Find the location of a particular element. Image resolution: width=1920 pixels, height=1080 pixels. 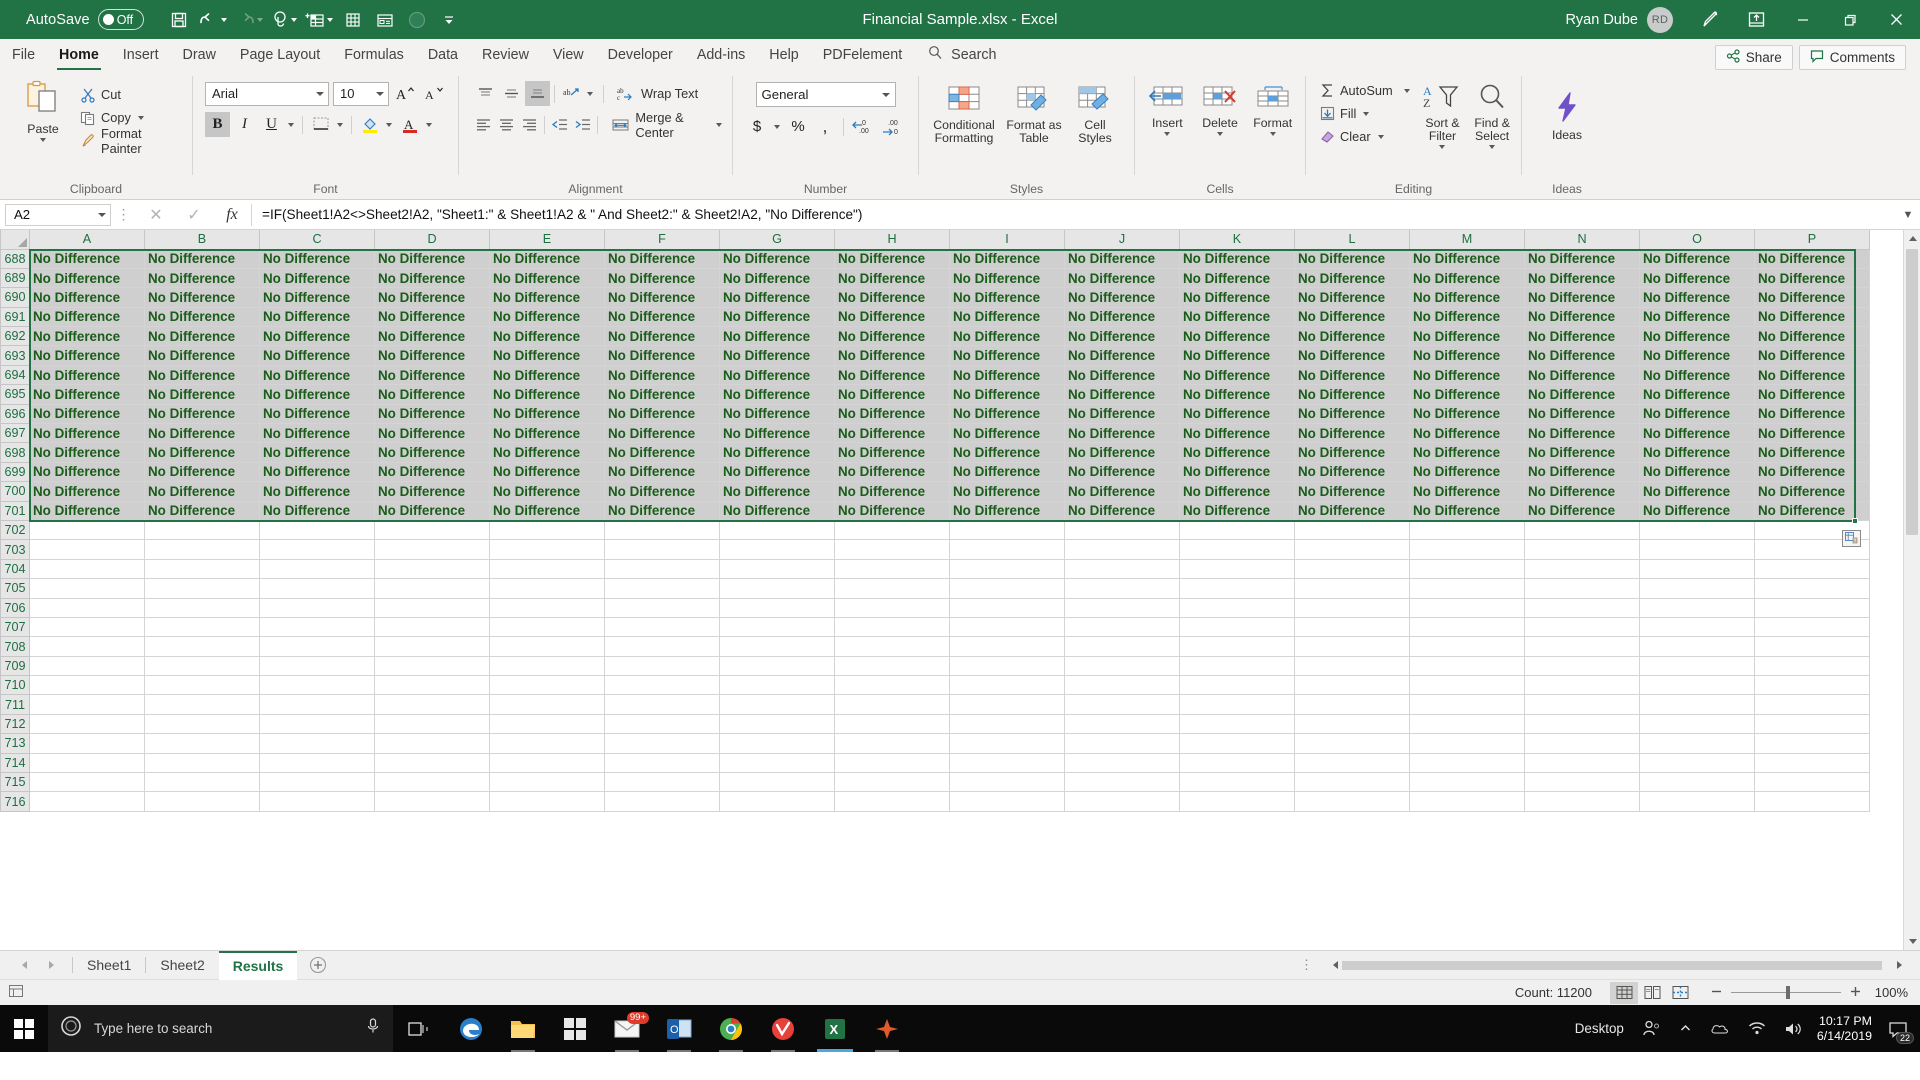

cell-M704 is located at coordinates (1467, 569).